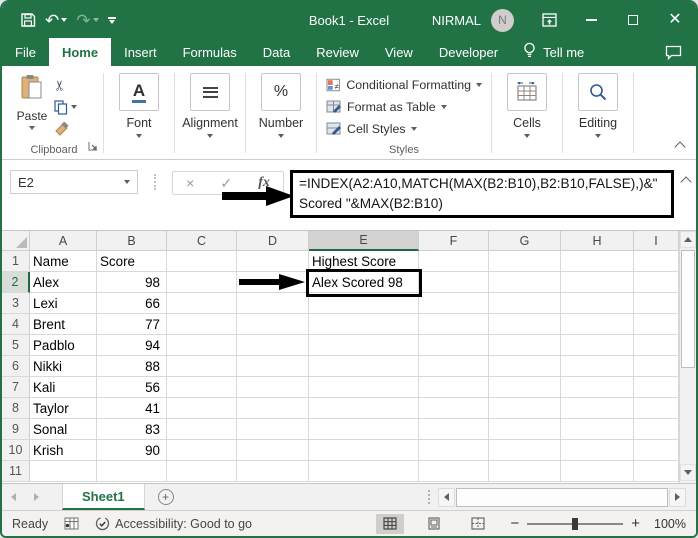 The width and height of the screenshot is (698, 538). I want to click on number-dropdown-icon, so click(281, 136).